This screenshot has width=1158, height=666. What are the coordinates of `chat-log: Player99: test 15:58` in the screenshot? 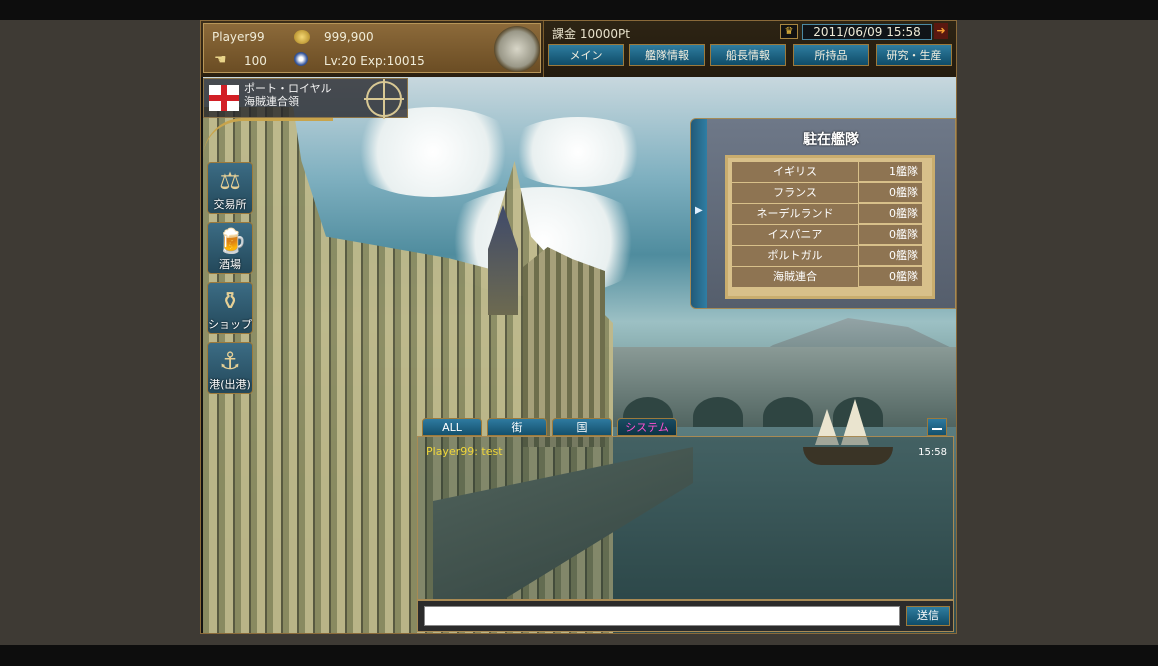 It's located at (685, 518).